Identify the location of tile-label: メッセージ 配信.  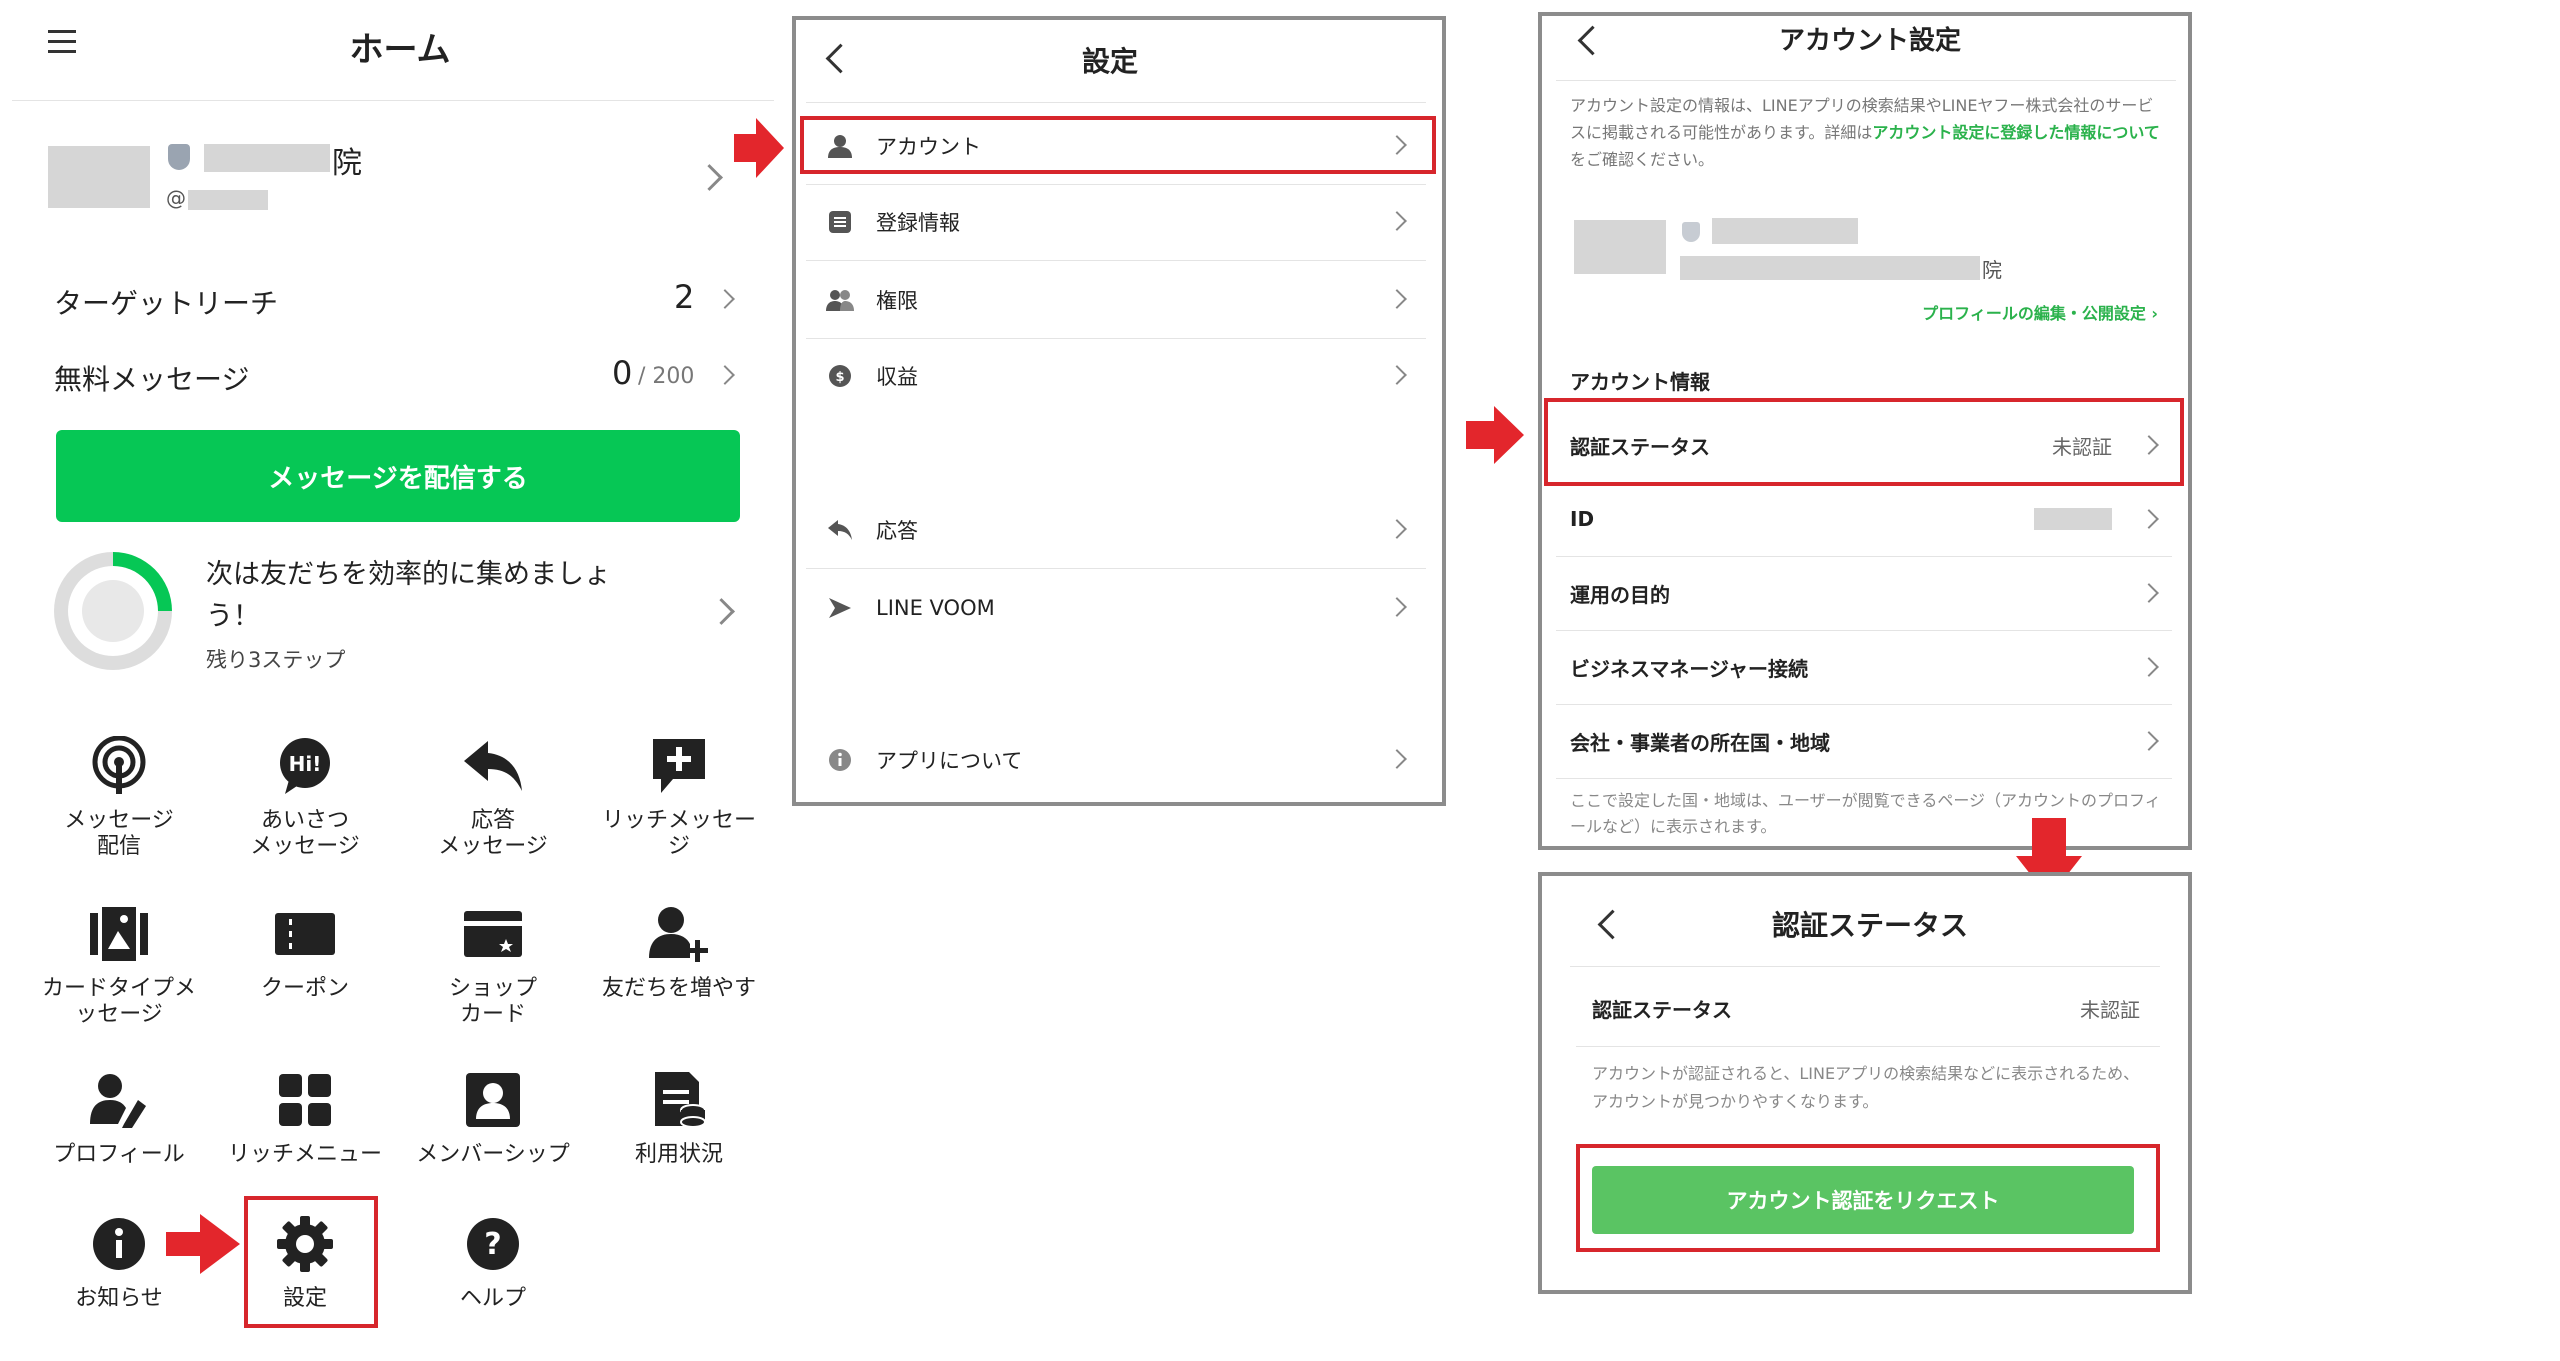
(119, 833).